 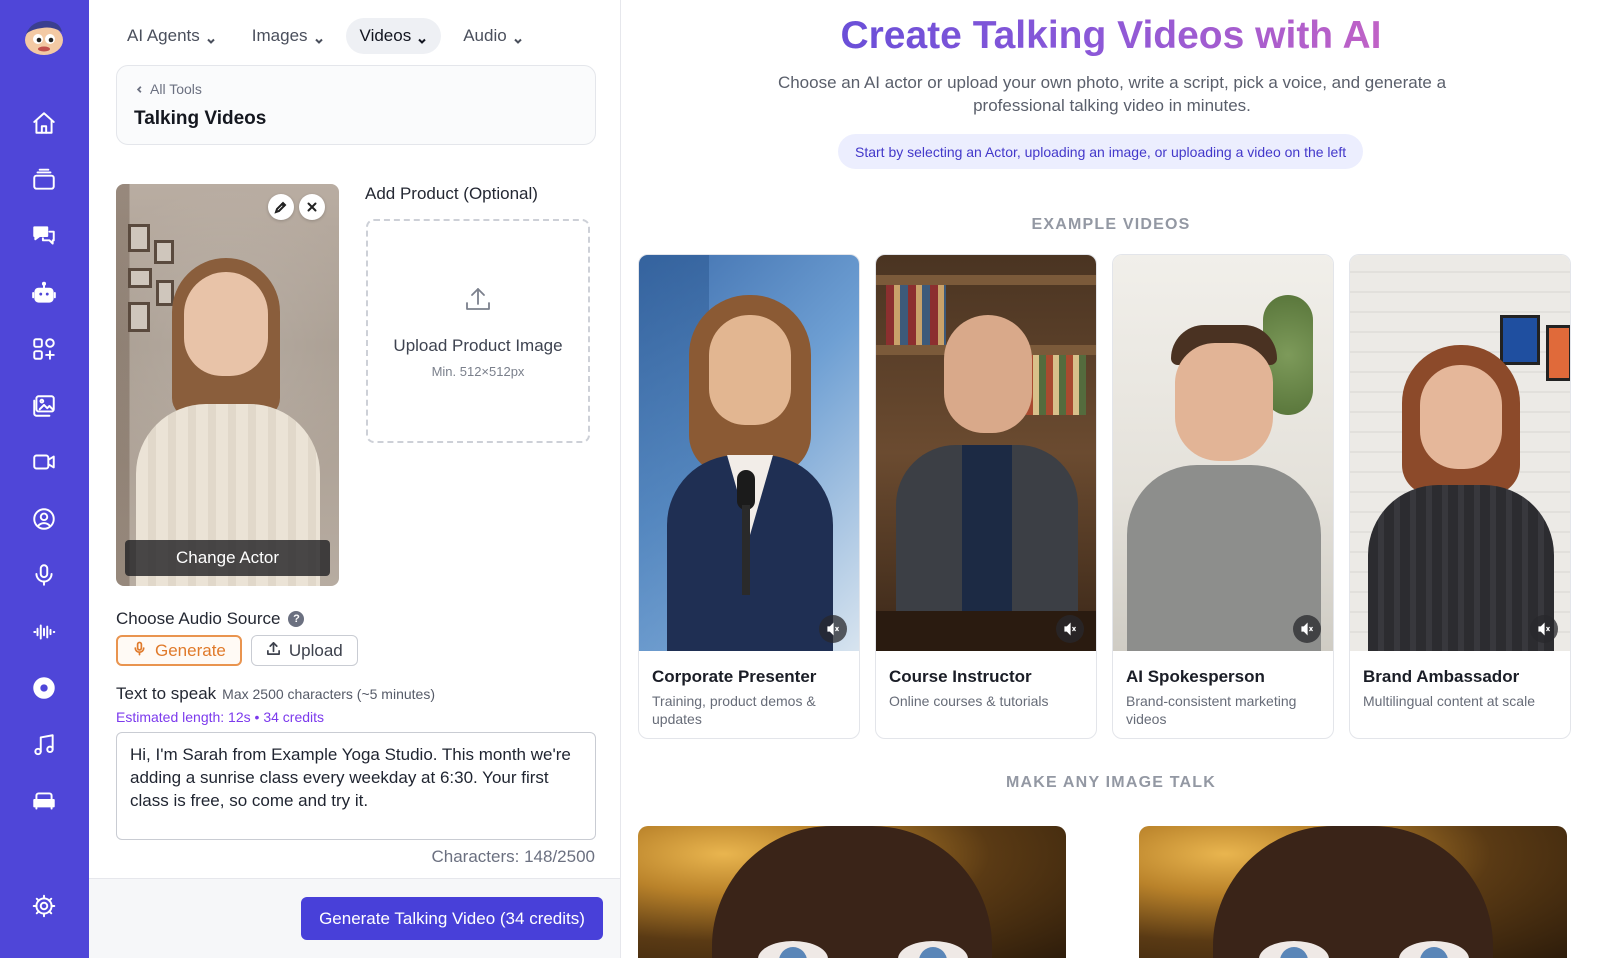 I want to click on example-desc: Online courses & tutorials, so click(x=969, y=701).